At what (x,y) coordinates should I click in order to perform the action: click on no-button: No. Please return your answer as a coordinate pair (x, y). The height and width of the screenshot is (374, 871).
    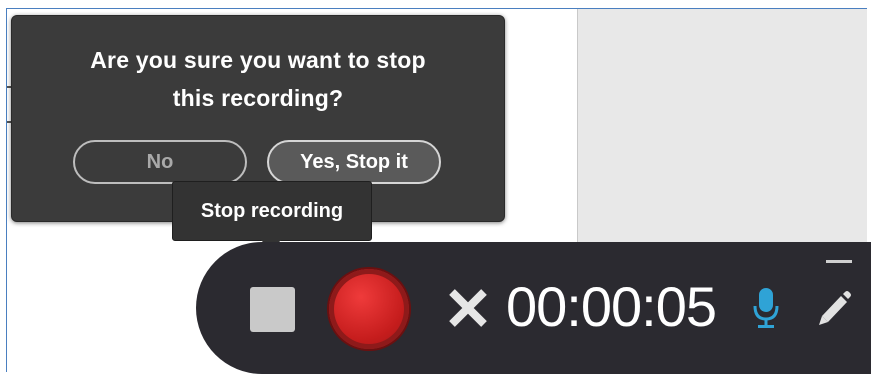
    Looking at the image, I should click on (160, 162).